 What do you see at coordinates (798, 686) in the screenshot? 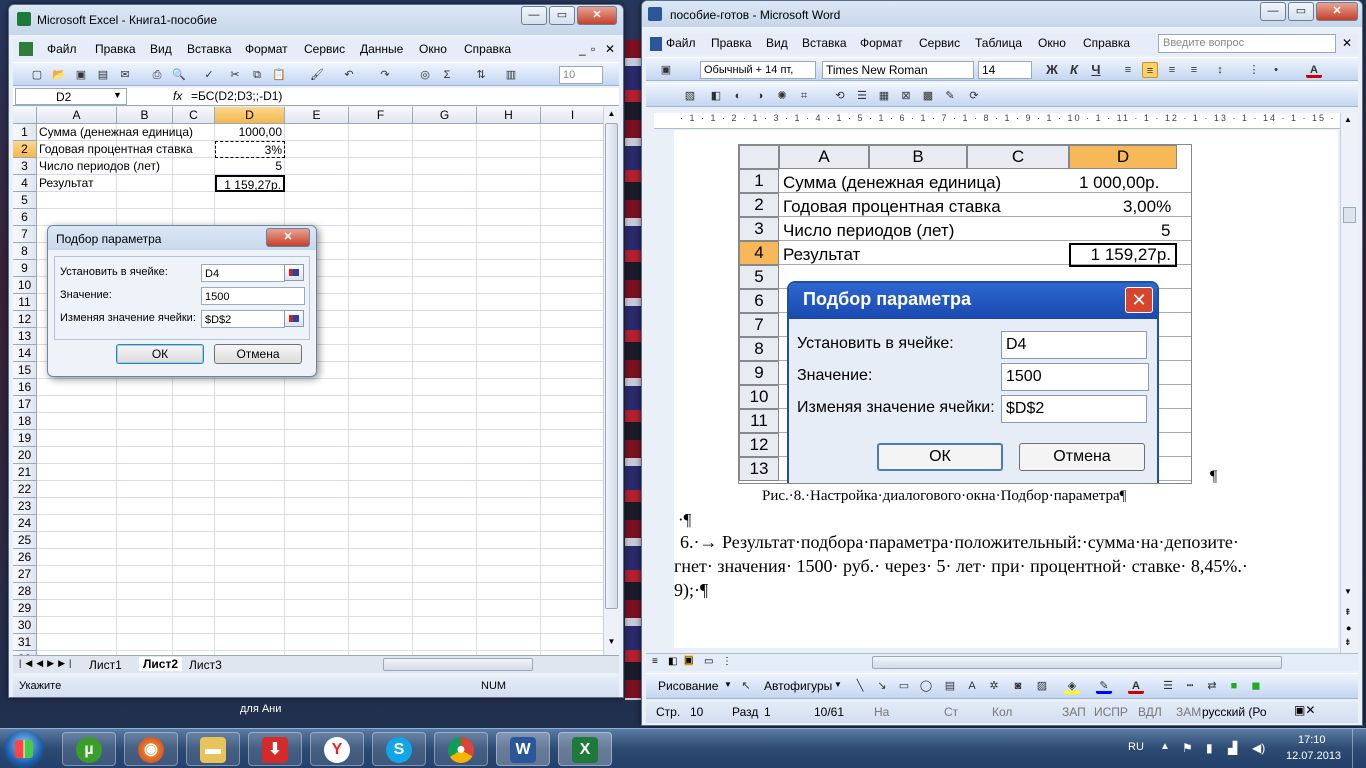
I see `autoshapes-menu: Автофигуры` at bounding box center [798, 686].